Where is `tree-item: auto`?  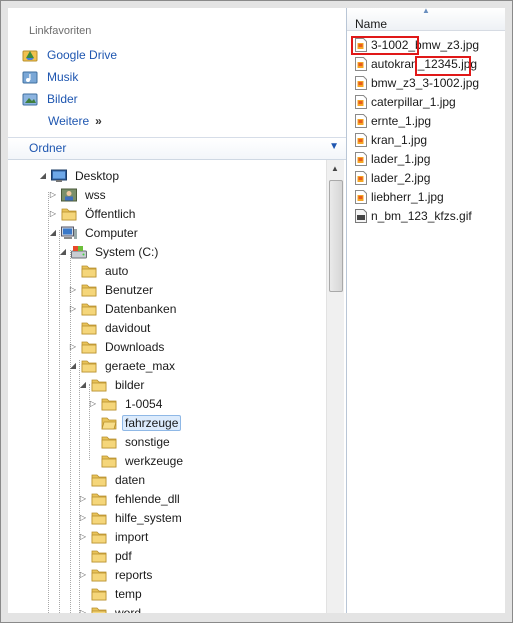 tree-item: auto is located at coordinates (99, 270).